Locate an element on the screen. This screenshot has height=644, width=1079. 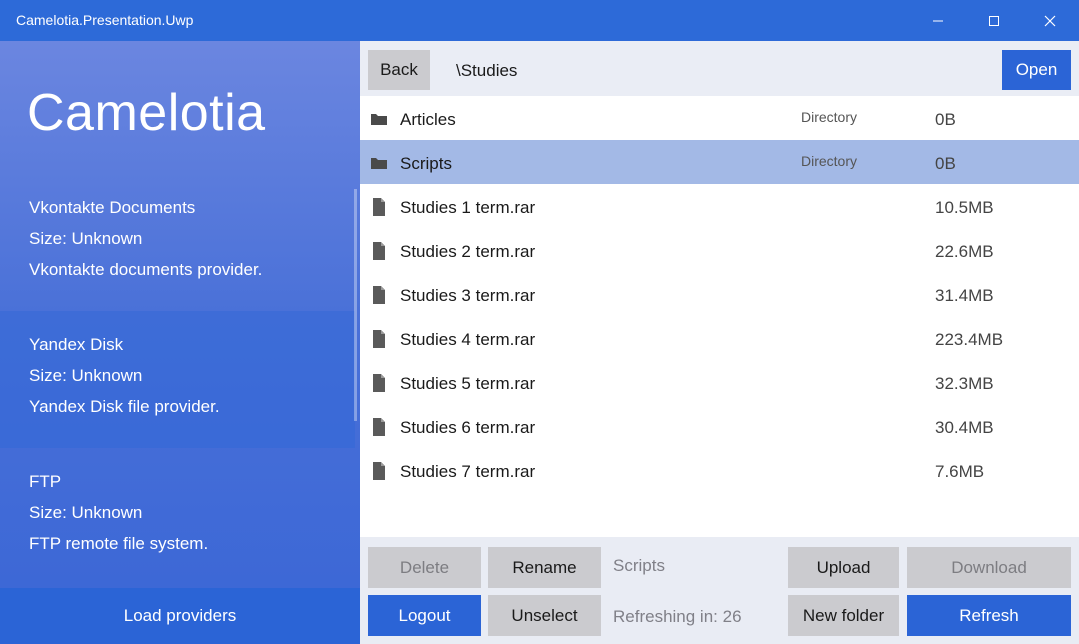
refresh-countdown: Refreshing in: 26 is located at coordinates (677, 616).